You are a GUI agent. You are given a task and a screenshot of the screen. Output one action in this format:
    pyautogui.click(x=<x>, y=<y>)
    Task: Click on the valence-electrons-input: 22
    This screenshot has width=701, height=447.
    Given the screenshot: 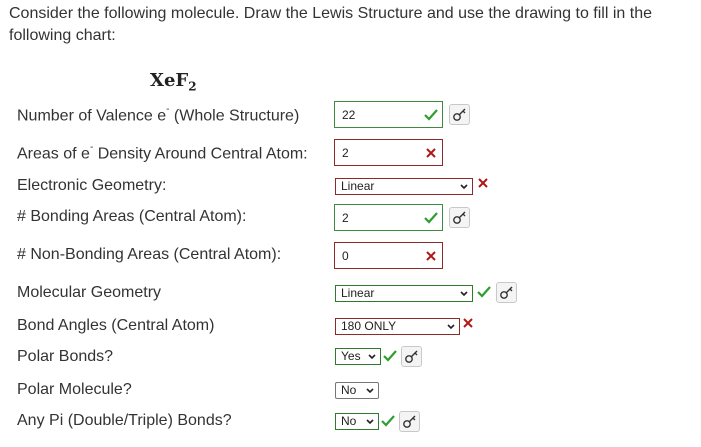 What is the action you would take?
    pyautogui.click(x=388, y=114)
    